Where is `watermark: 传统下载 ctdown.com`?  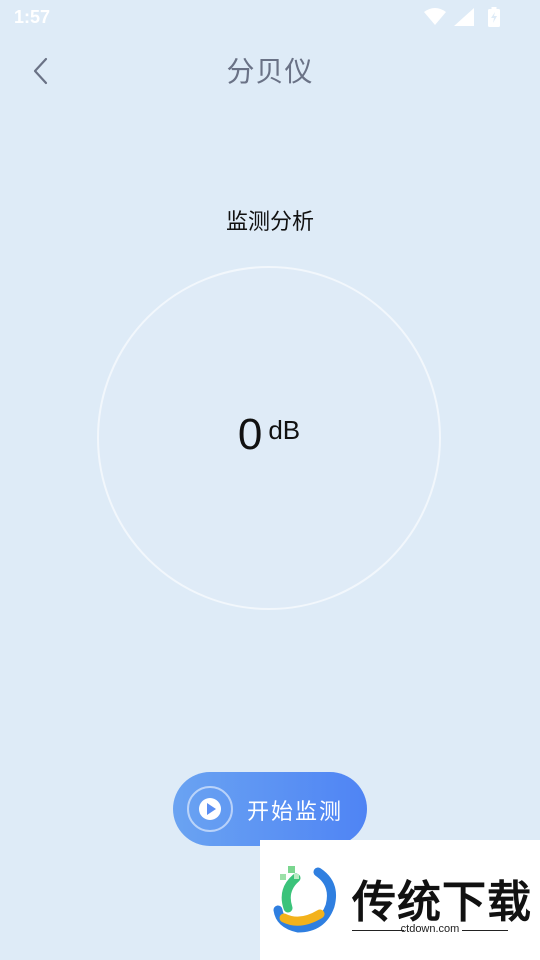
watermark: 传统下载 ctdown.com is located at coordinates (400, 900).